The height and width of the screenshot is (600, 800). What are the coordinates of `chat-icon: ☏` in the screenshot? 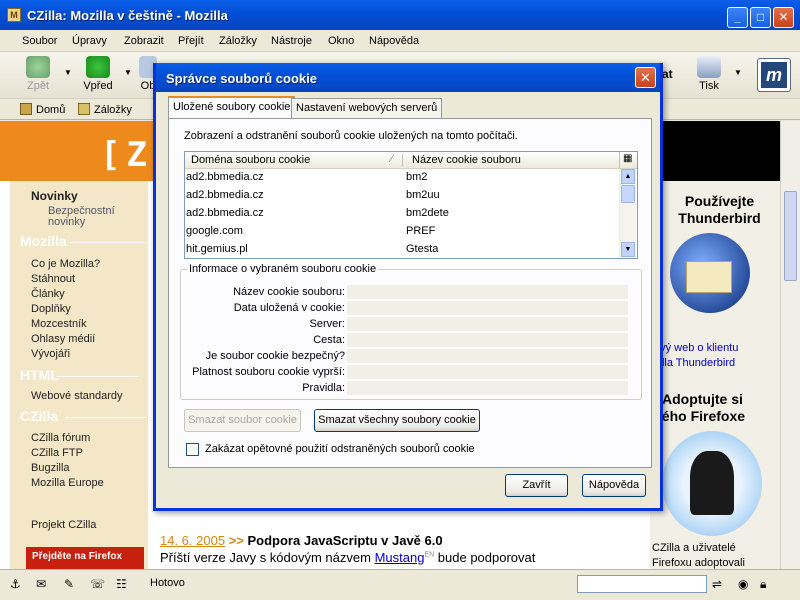 It's located at (97, 584).